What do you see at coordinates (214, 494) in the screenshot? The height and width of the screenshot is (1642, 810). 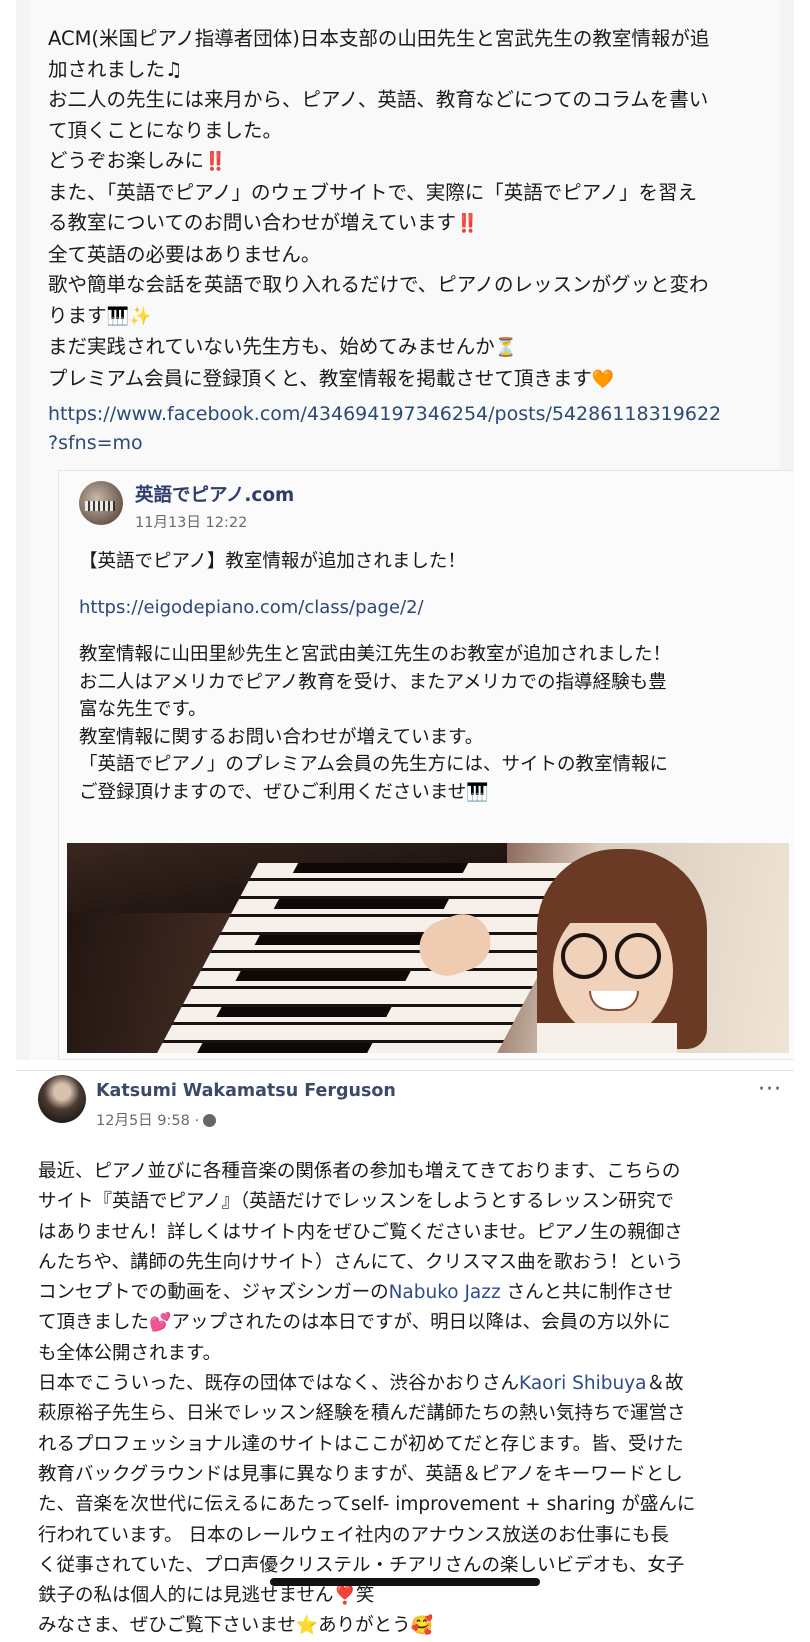 I see `page-name: 英語でピアノ.com` at bounding box center [214, 494].